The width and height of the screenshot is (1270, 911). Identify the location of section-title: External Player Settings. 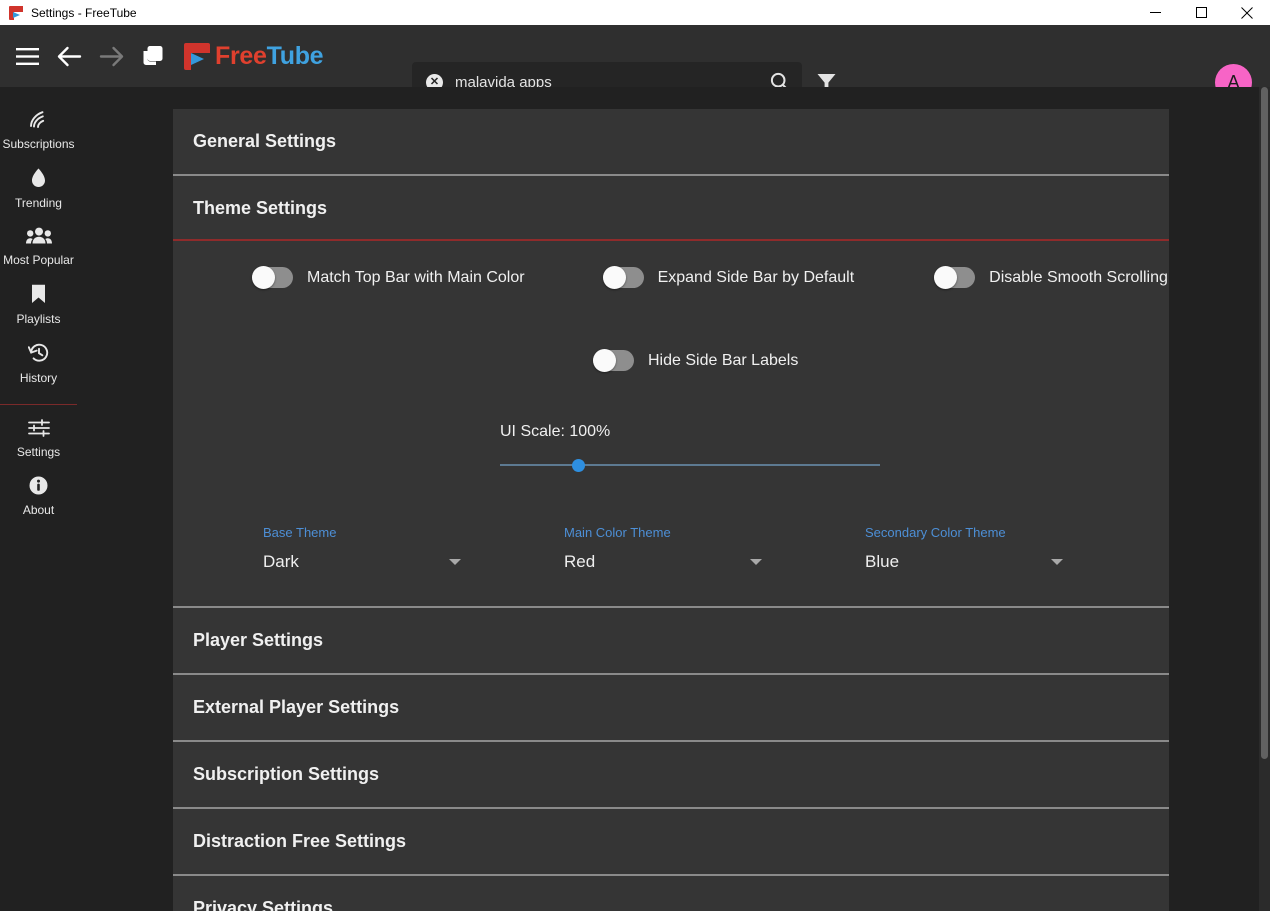
(296, 707).